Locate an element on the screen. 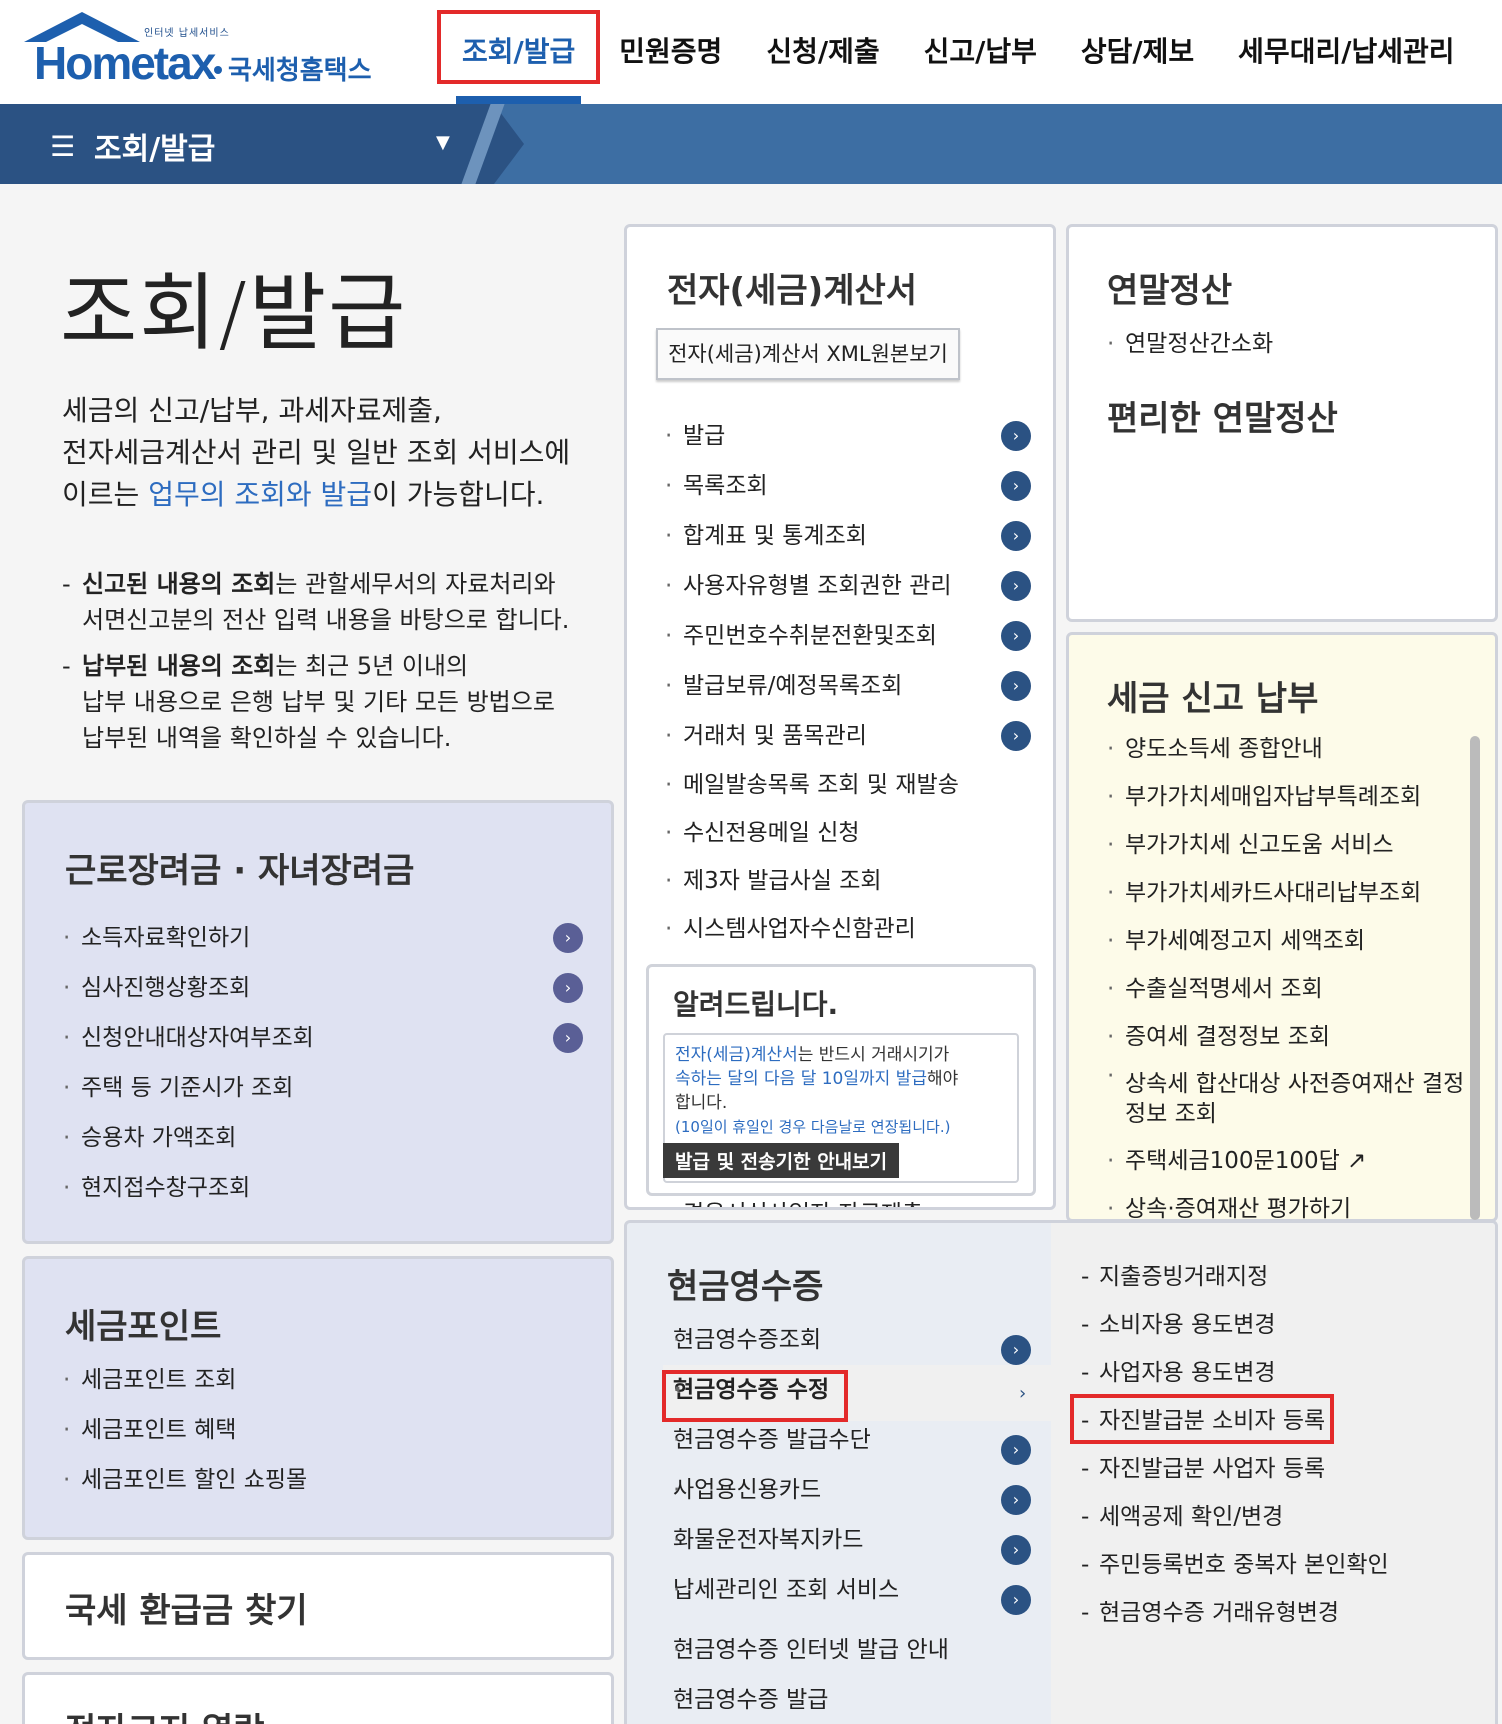 The image size is (1502, 1724). card-title: 근로장려금 · 자녀장려금 is located at coordinates (240, 871).